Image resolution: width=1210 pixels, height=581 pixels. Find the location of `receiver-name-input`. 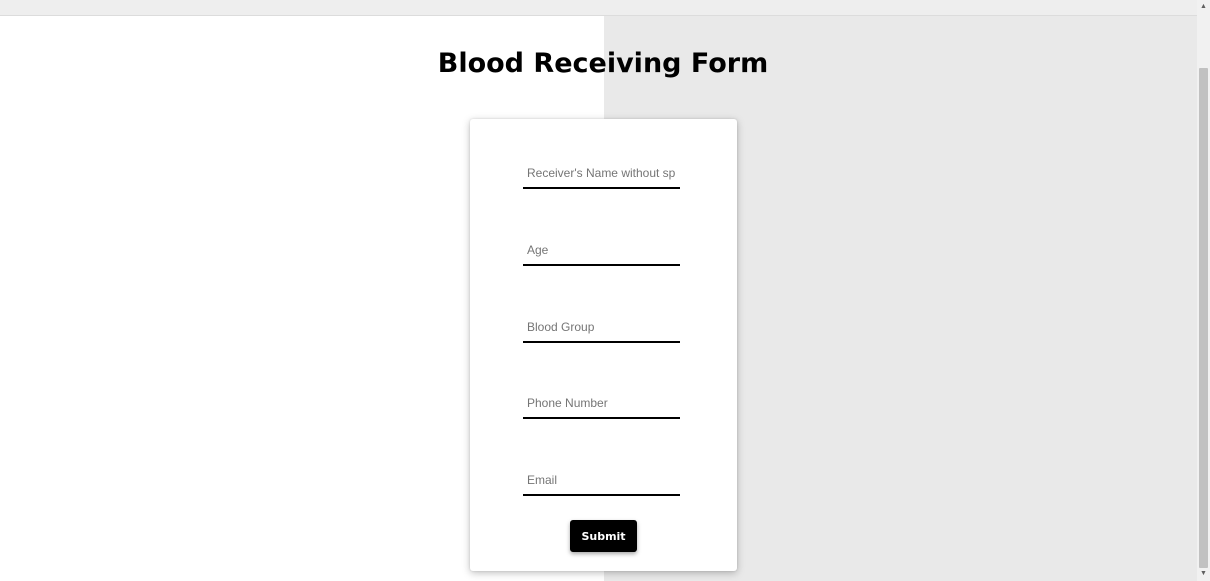

receiver-name-input is located at coordinates (601, 174).